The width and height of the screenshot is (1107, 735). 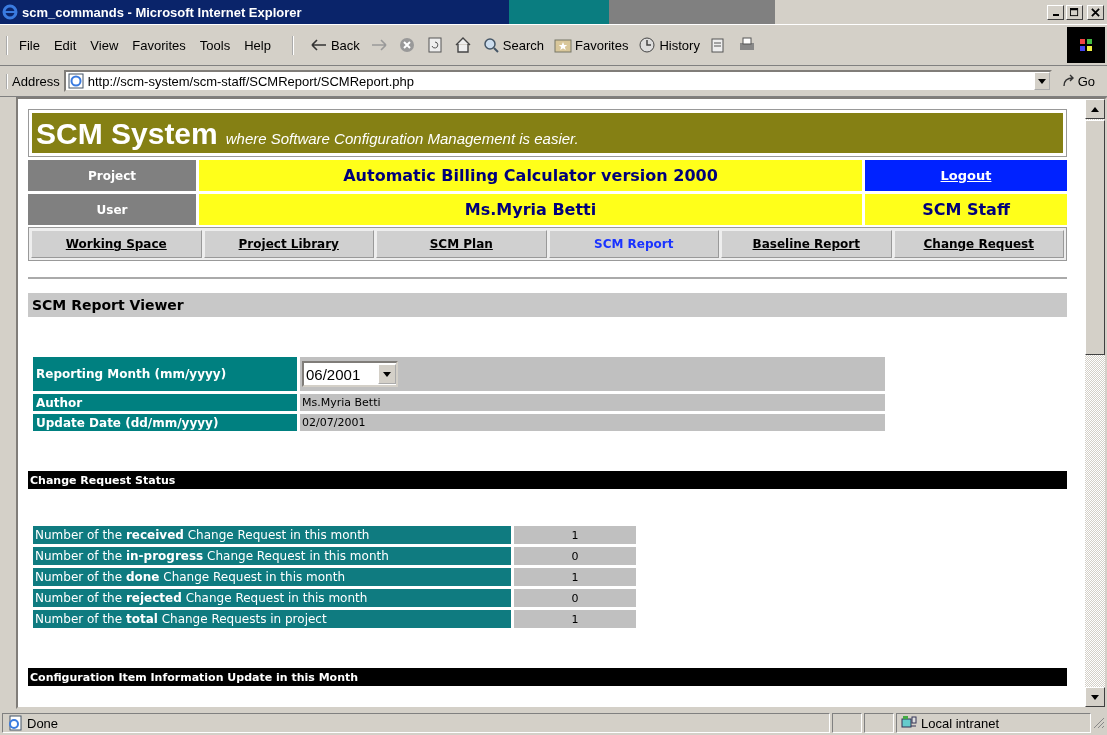 I want to click on count-label: Number of the rejected Change Request in this month, so click(x=272, y=598).